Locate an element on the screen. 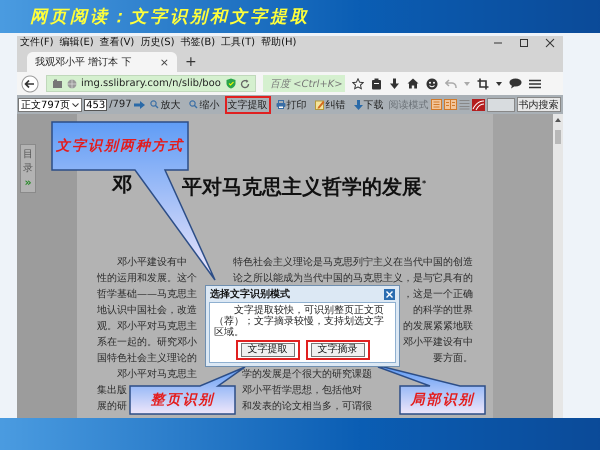 This screenshot has height=450, width=600. toc-label: 录 is located at coordinates (28, 169).